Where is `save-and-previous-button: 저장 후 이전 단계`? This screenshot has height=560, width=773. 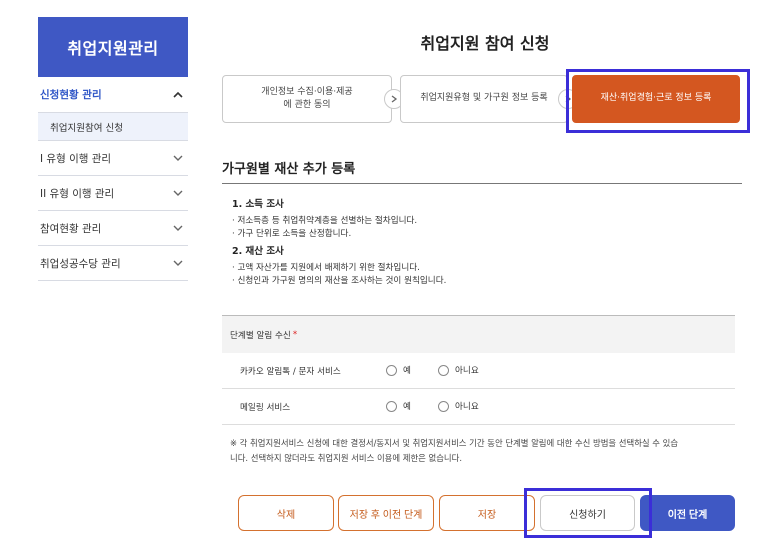 save-and-previous-button: 저장 후 이전 단계 is located at coordinates (386, 513).